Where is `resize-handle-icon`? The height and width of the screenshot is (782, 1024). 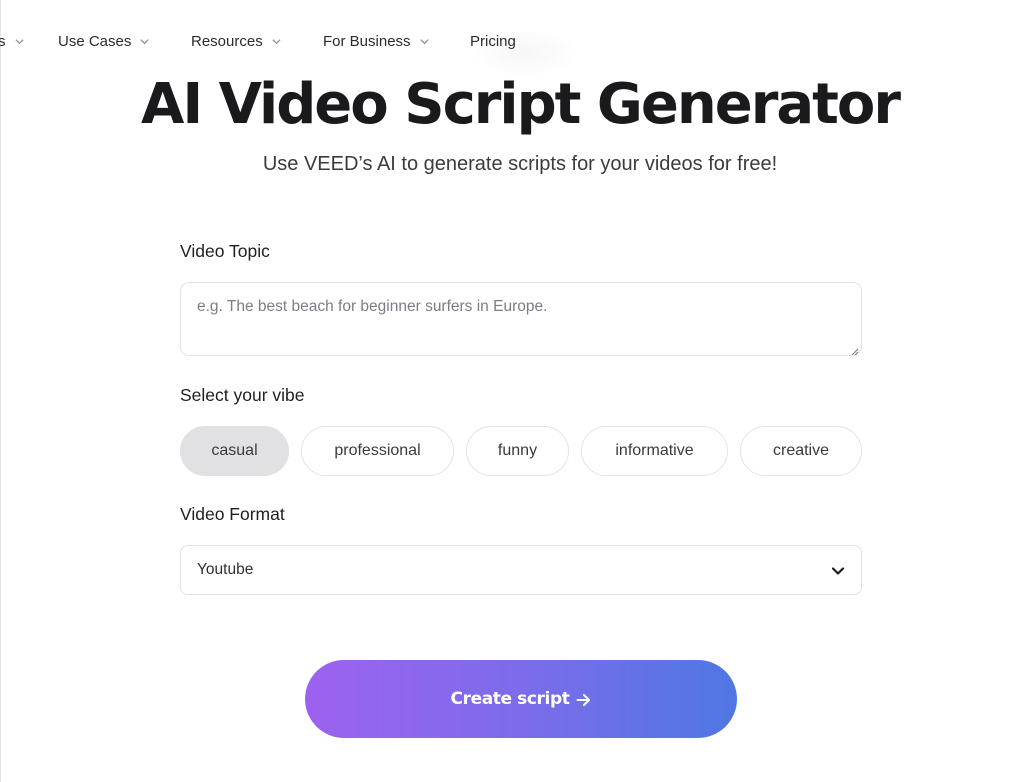
resize-handle-icon is located at coordinates (854, 349).